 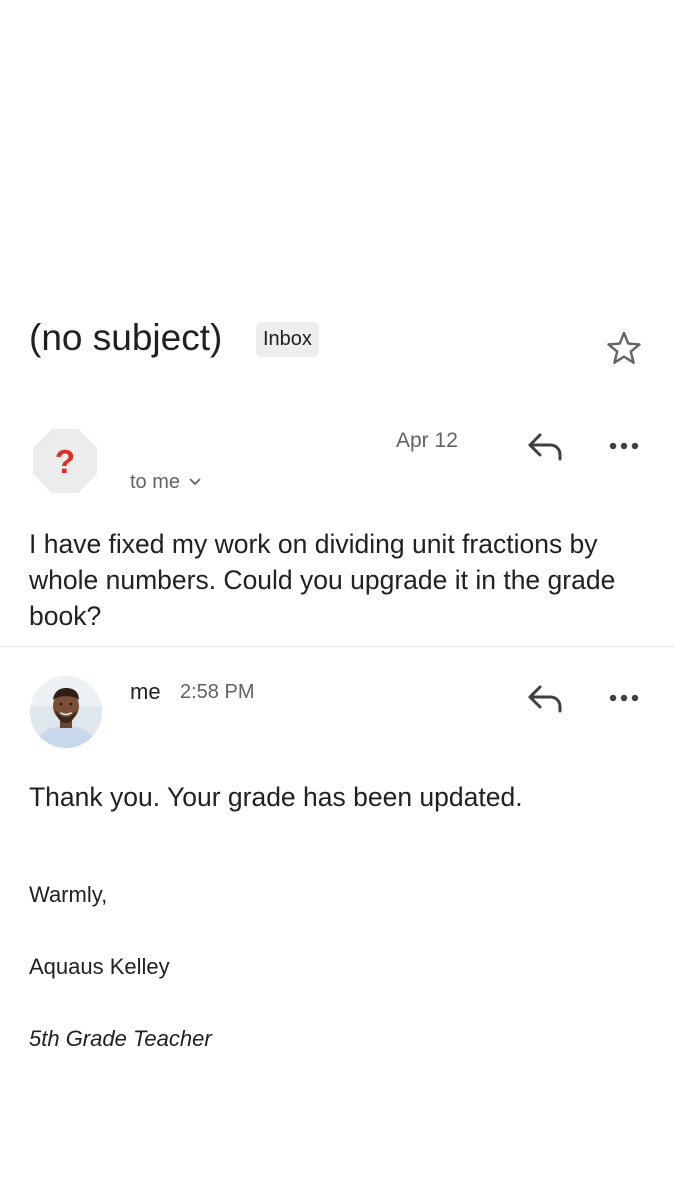 I want to click on sender-name: me, so click(x=145, y=691).